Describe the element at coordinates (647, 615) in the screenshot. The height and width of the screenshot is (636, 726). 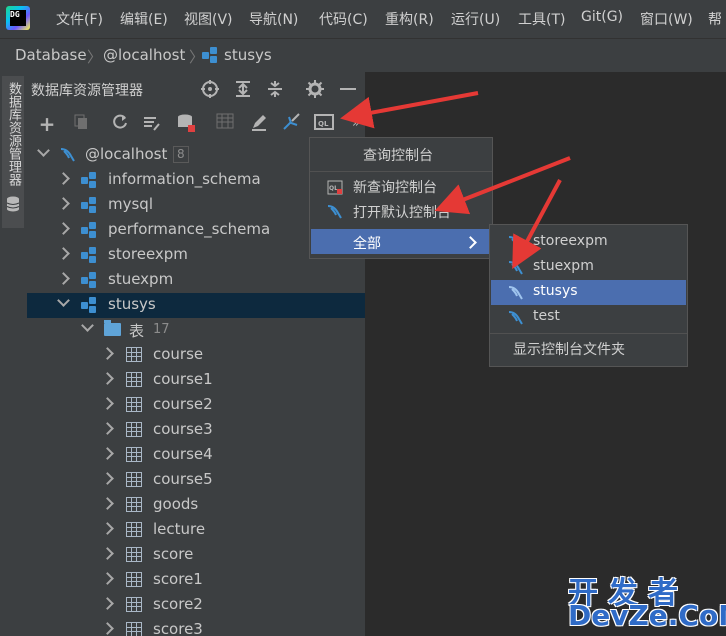
I see `watermark-line2: DevZe.CoM` at that location.